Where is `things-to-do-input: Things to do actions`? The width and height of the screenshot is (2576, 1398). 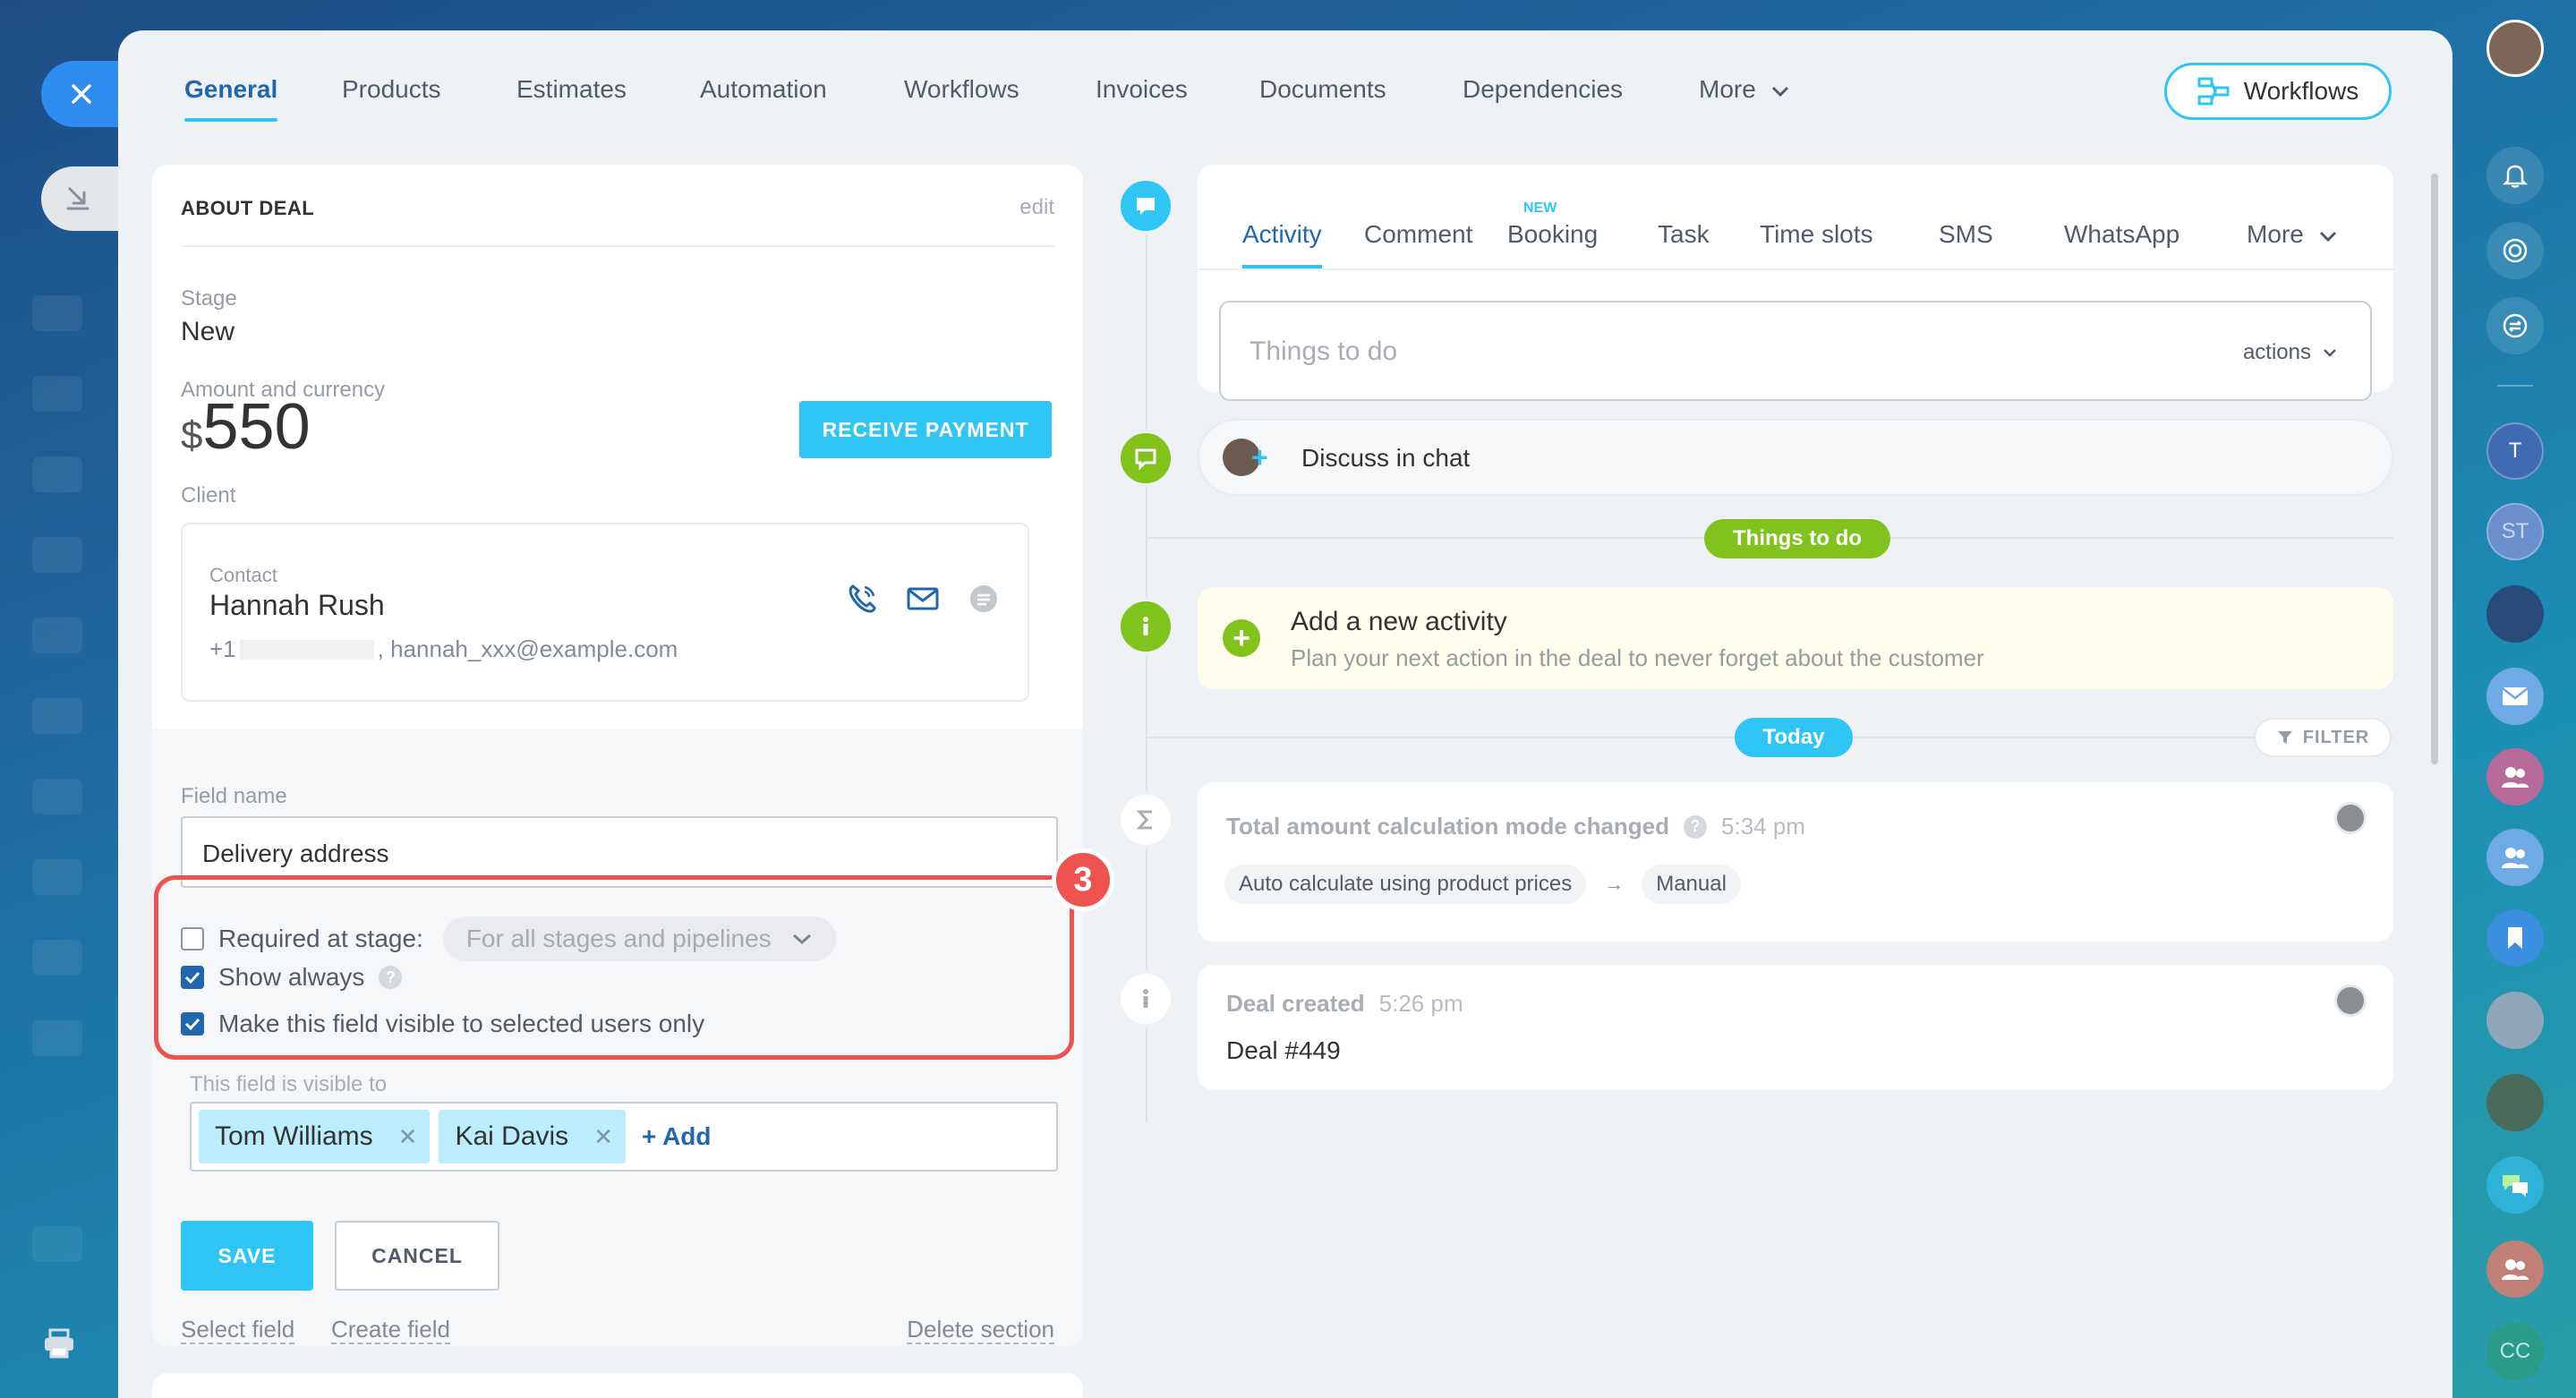 things-to-do-input: Things to do actions is located at coordinates (1795, 351).